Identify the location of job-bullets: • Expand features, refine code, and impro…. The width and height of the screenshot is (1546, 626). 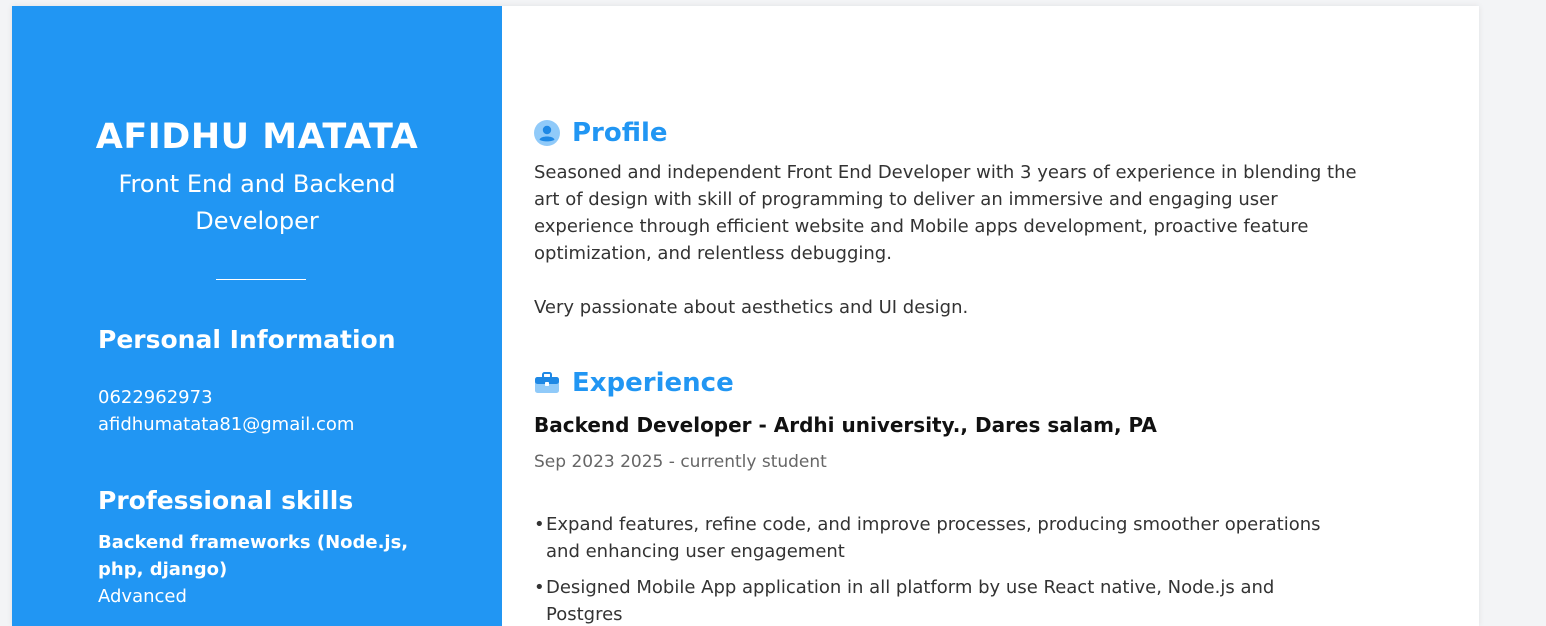
(934, 568).